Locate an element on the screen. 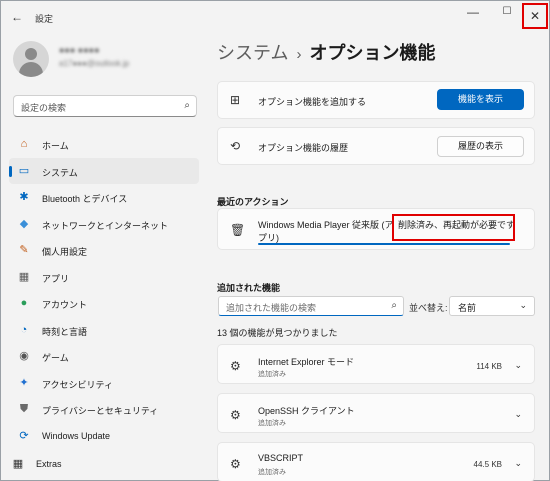 The image size is (550, 481). sidebar-item-label: 時刻と言語 is located at coordinates (65, 331).